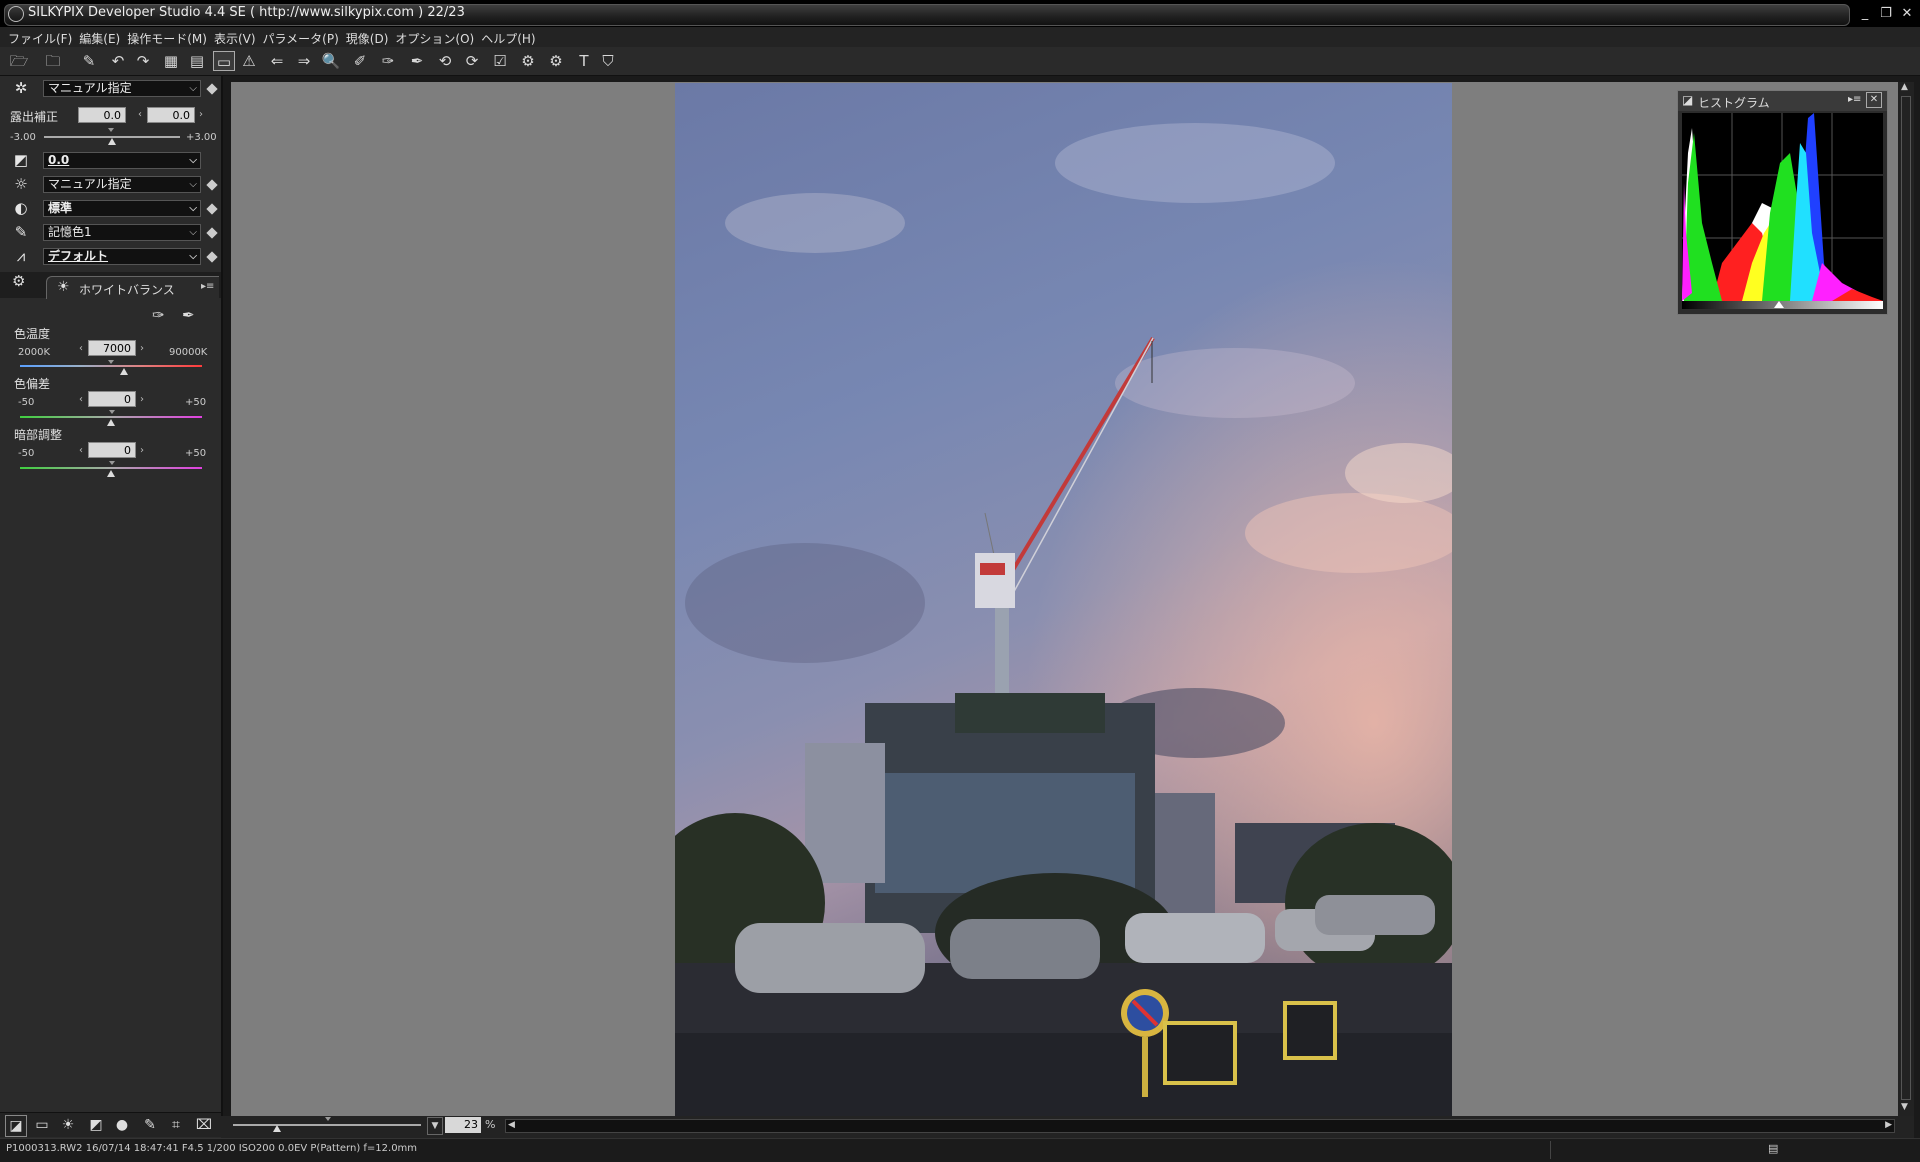  Describe the element at coordinates (150, 1125) in the screenshot. I see `sharpness-tool-icon: ✎` at that location.